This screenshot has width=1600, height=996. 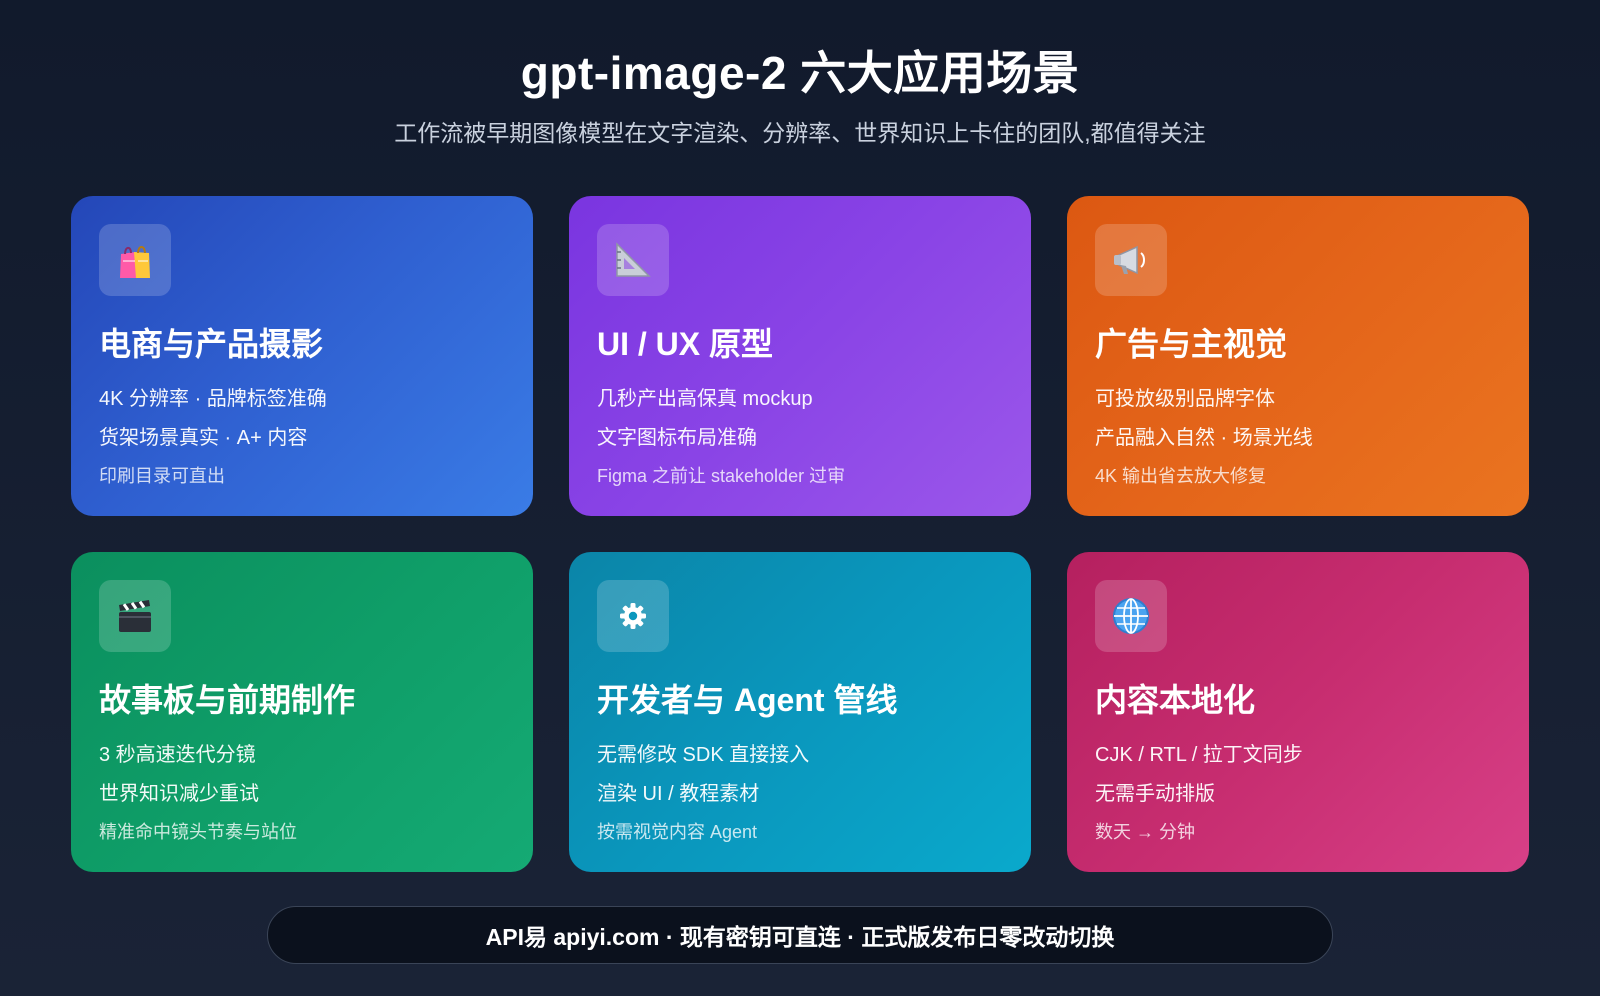 I want to click on card-feature-1: 4K 分辨率 · 品牌标签准确, so click(x=213, y=399).